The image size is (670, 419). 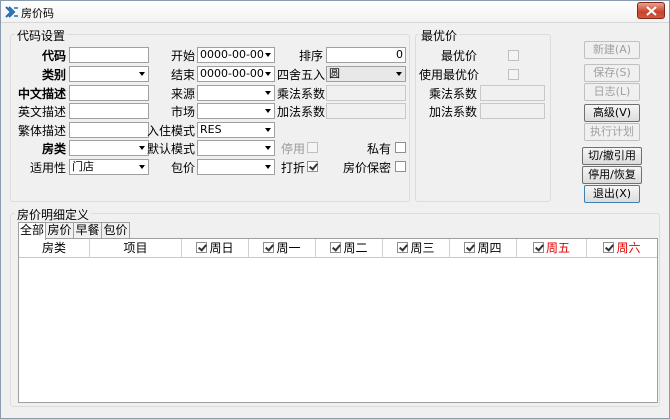 I want to click on disable-restore-button: 停用/恢复, so click(x=612, y=175).